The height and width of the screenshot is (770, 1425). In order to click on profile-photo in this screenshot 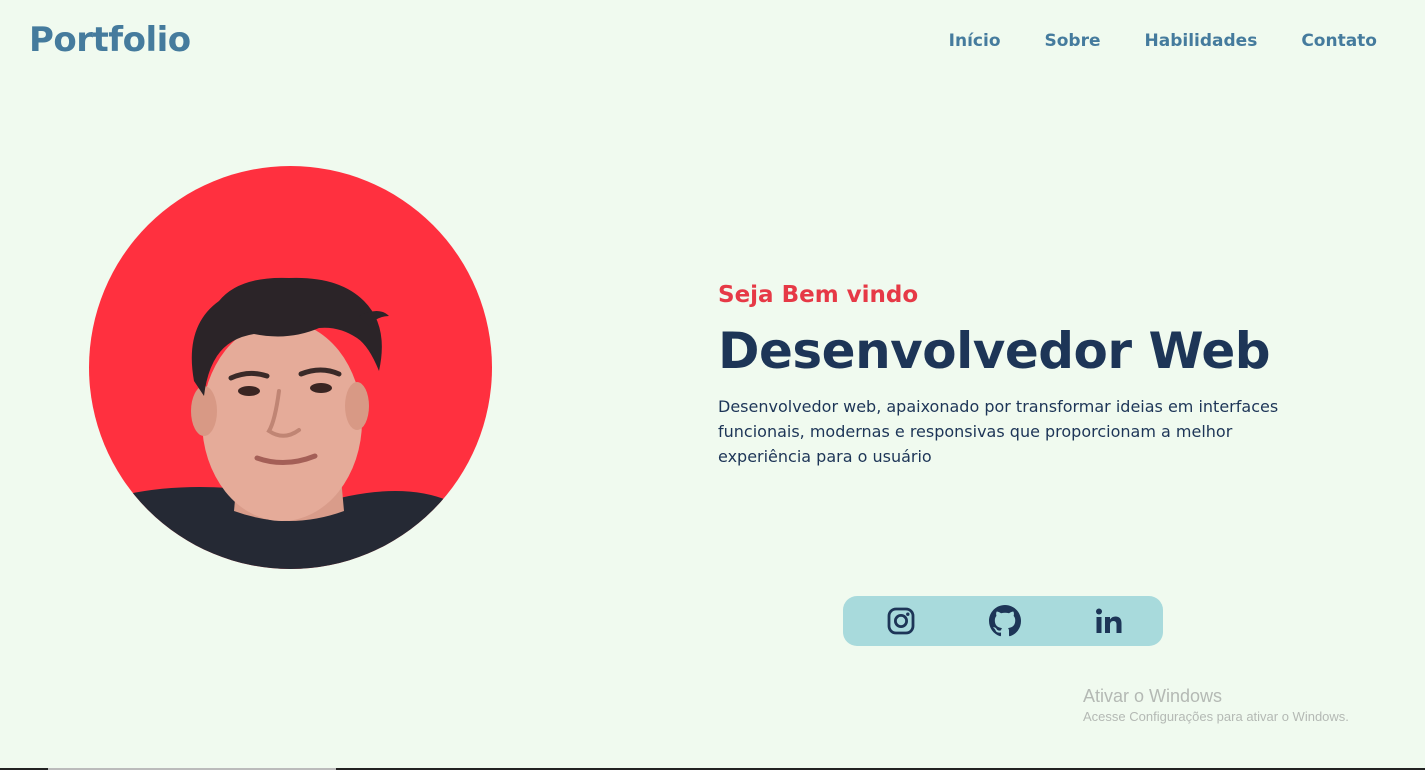, I will do `click(290, 367)`.